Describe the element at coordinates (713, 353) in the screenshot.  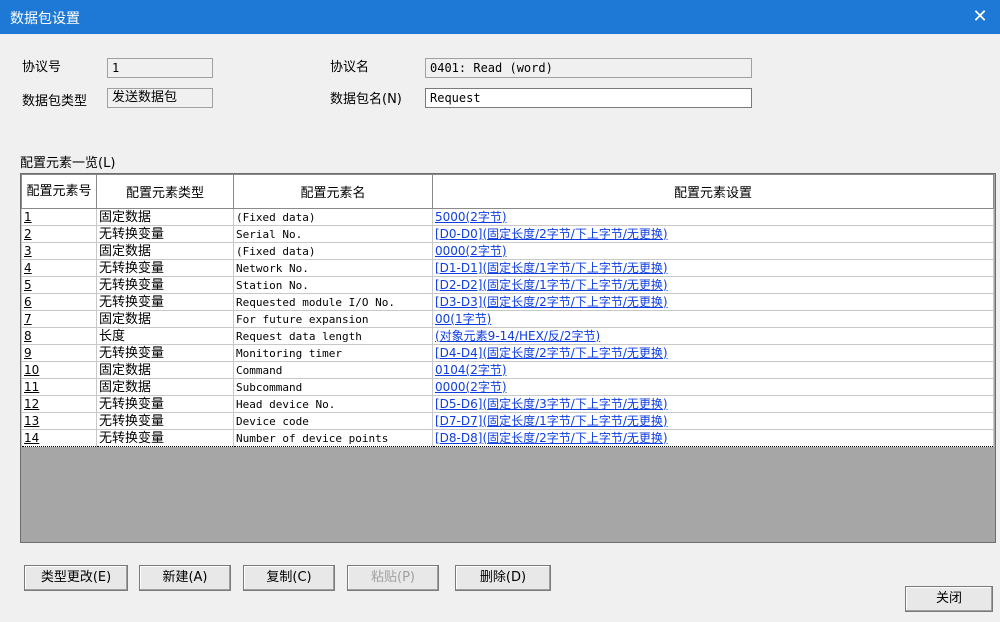
I see `row-setting-link: [D4-D4](固定长度/2字节/下上字节/无更换)` at that location.